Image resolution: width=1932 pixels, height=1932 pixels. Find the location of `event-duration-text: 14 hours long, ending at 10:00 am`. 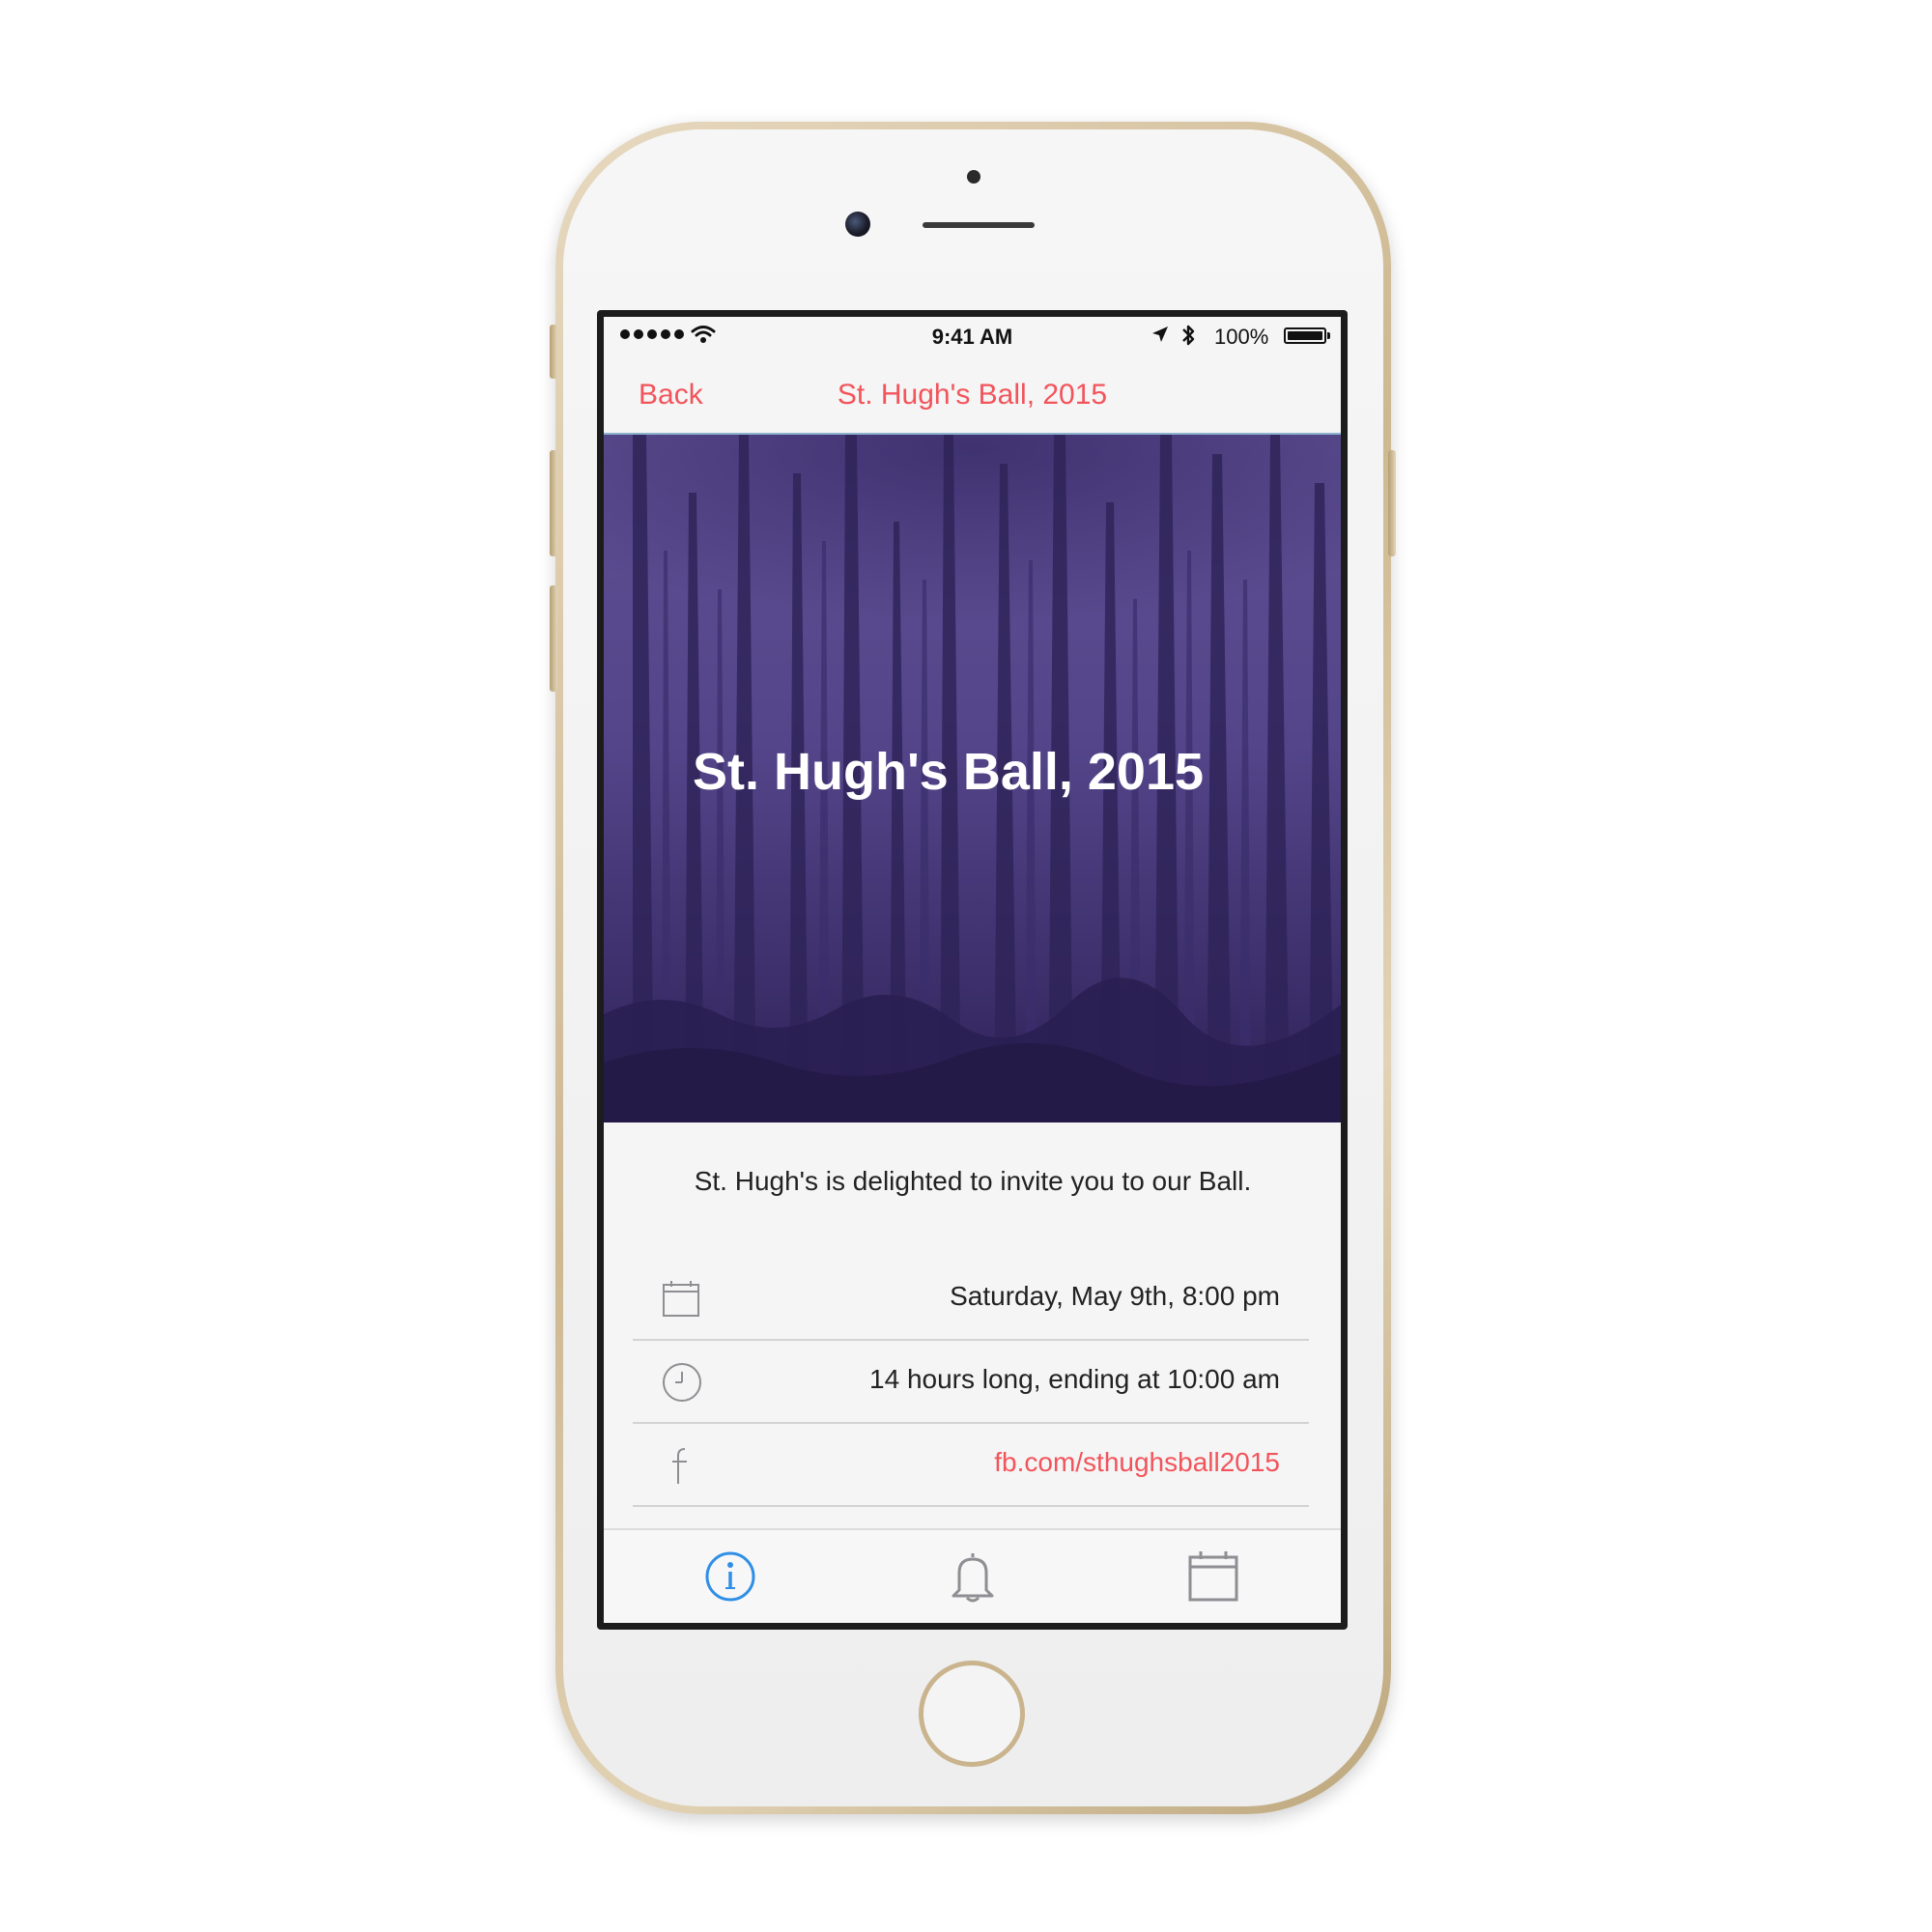

event-duration-text: 14 hours long, ending at 10:00 am is located at coordinates (1074, 1379).